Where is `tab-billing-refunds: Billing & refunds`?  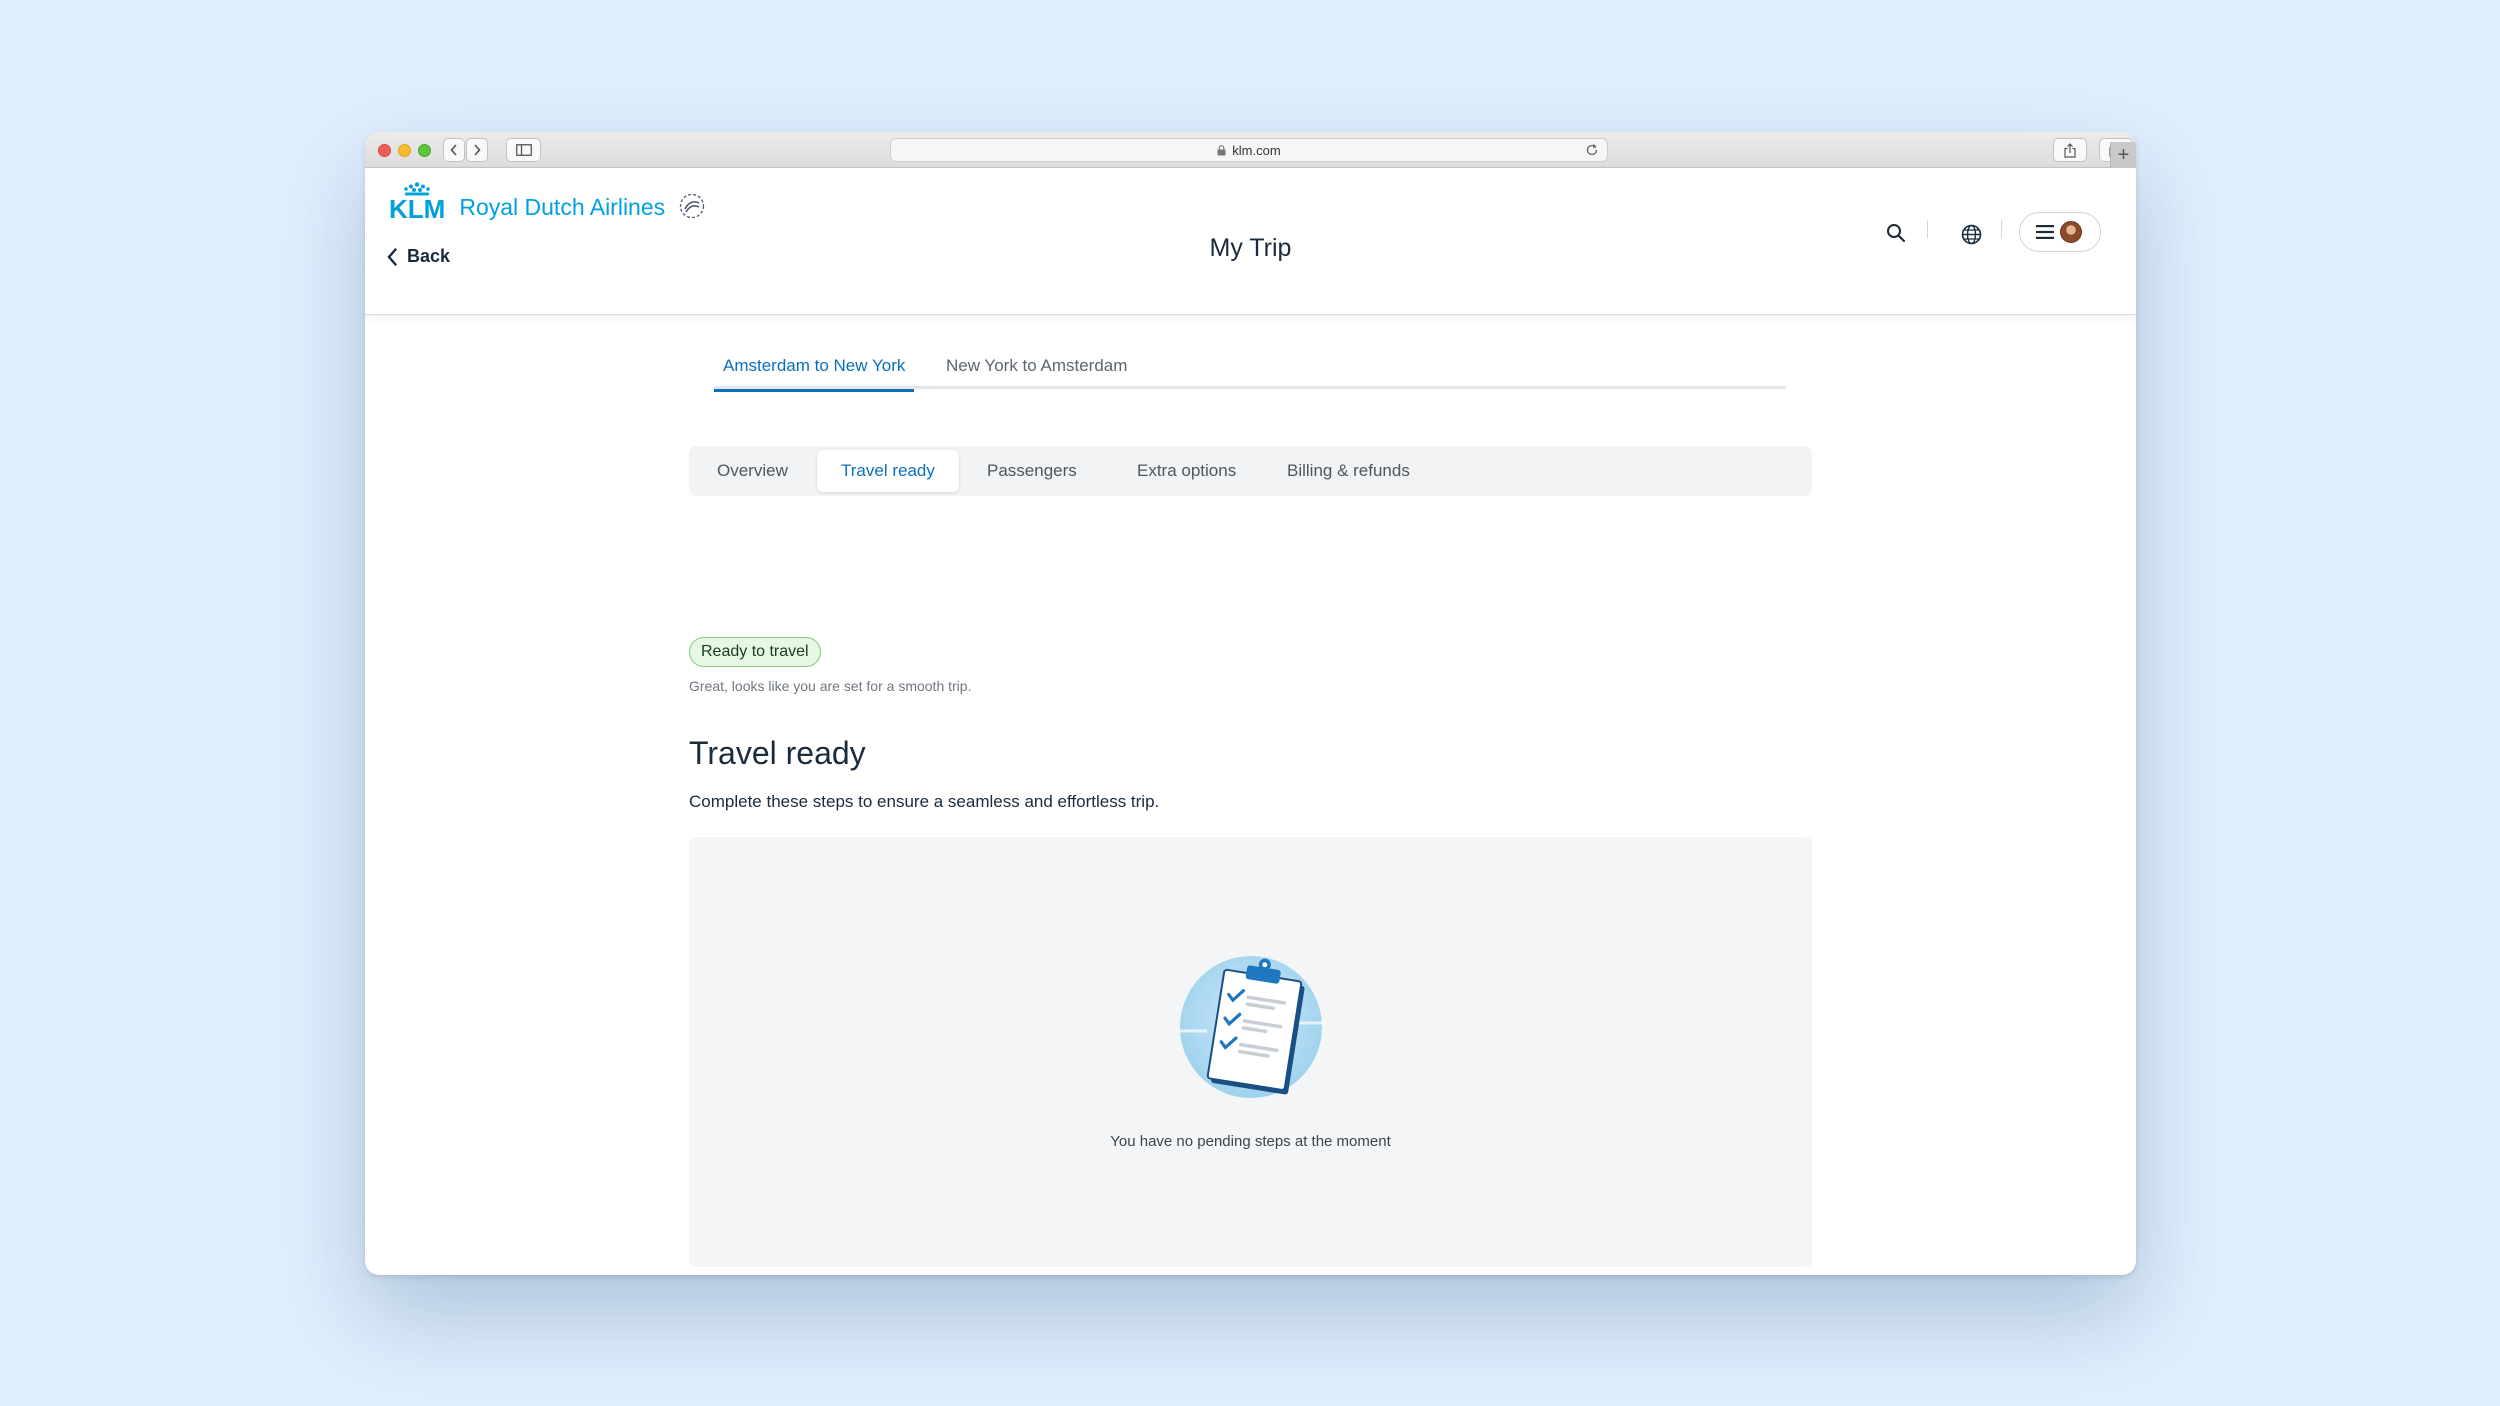
tab-billing-refunds: Billing & refunds is located at coordinates (1348, 471).